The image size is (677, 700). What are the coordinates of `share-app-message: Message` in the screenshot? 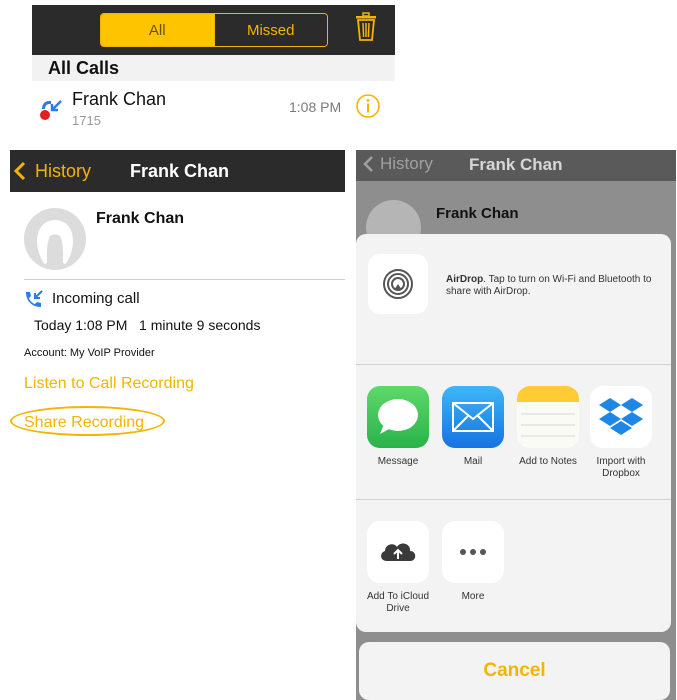 It's located at (398, 427).